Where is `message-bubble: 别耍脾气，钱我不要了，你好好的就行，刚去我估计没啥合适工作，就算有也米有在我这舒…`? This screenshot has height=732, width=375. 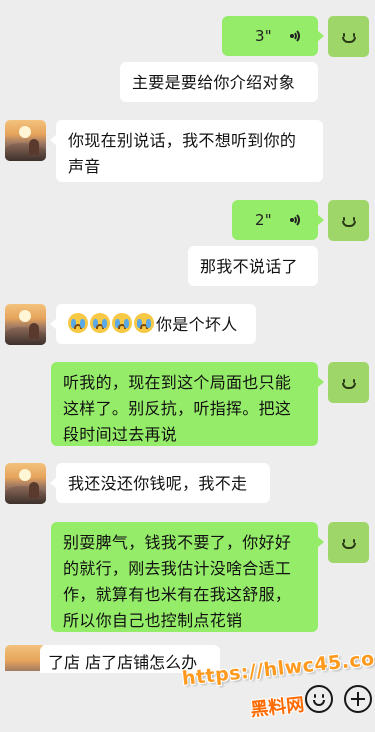 message-bubble: 别耍脾气，钱我不要了，你好好的就行，刚去我估计没啥合适工作，就算有也米有在我这舒… is located at coordinates (187, 577).